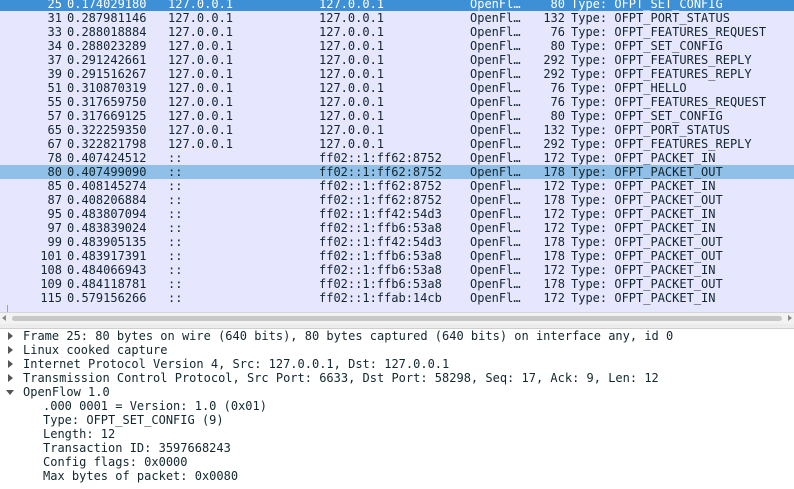 The width and height of the screenshot is (794, 489). I want to click on packet-time: 0.322821798, so click(107, 144).